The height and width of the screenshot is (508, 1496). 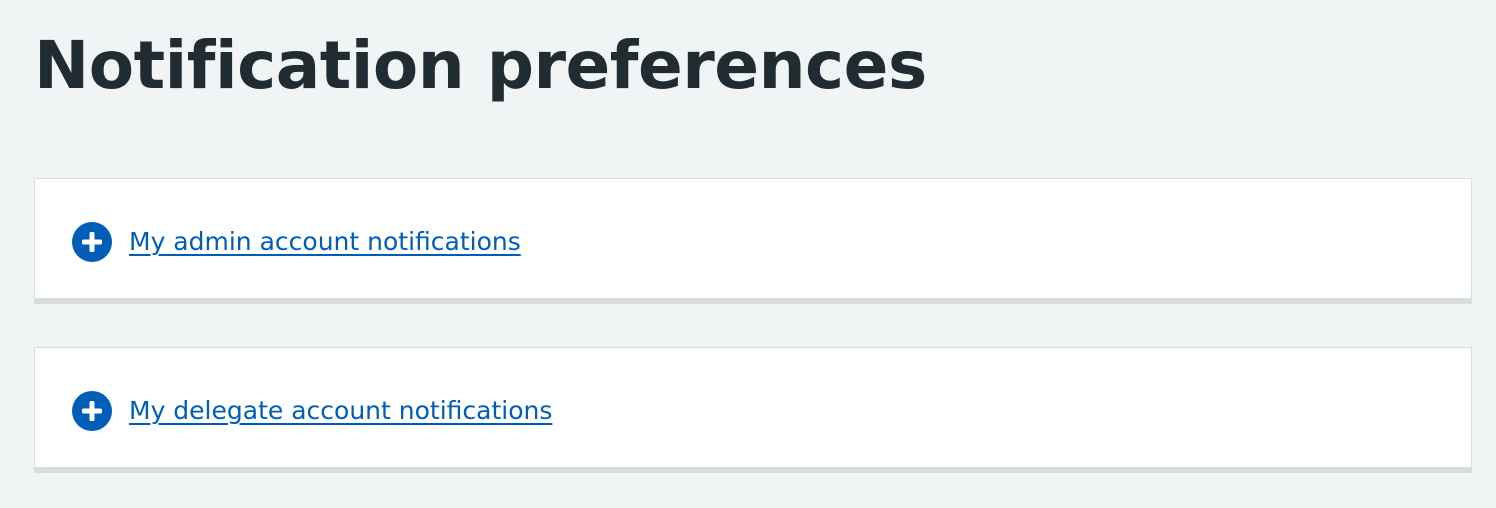 What do you see at coordinates (480, 65) in the screenshot?
I see `page-title: Notification preferences` at bounding box center [480, 65].